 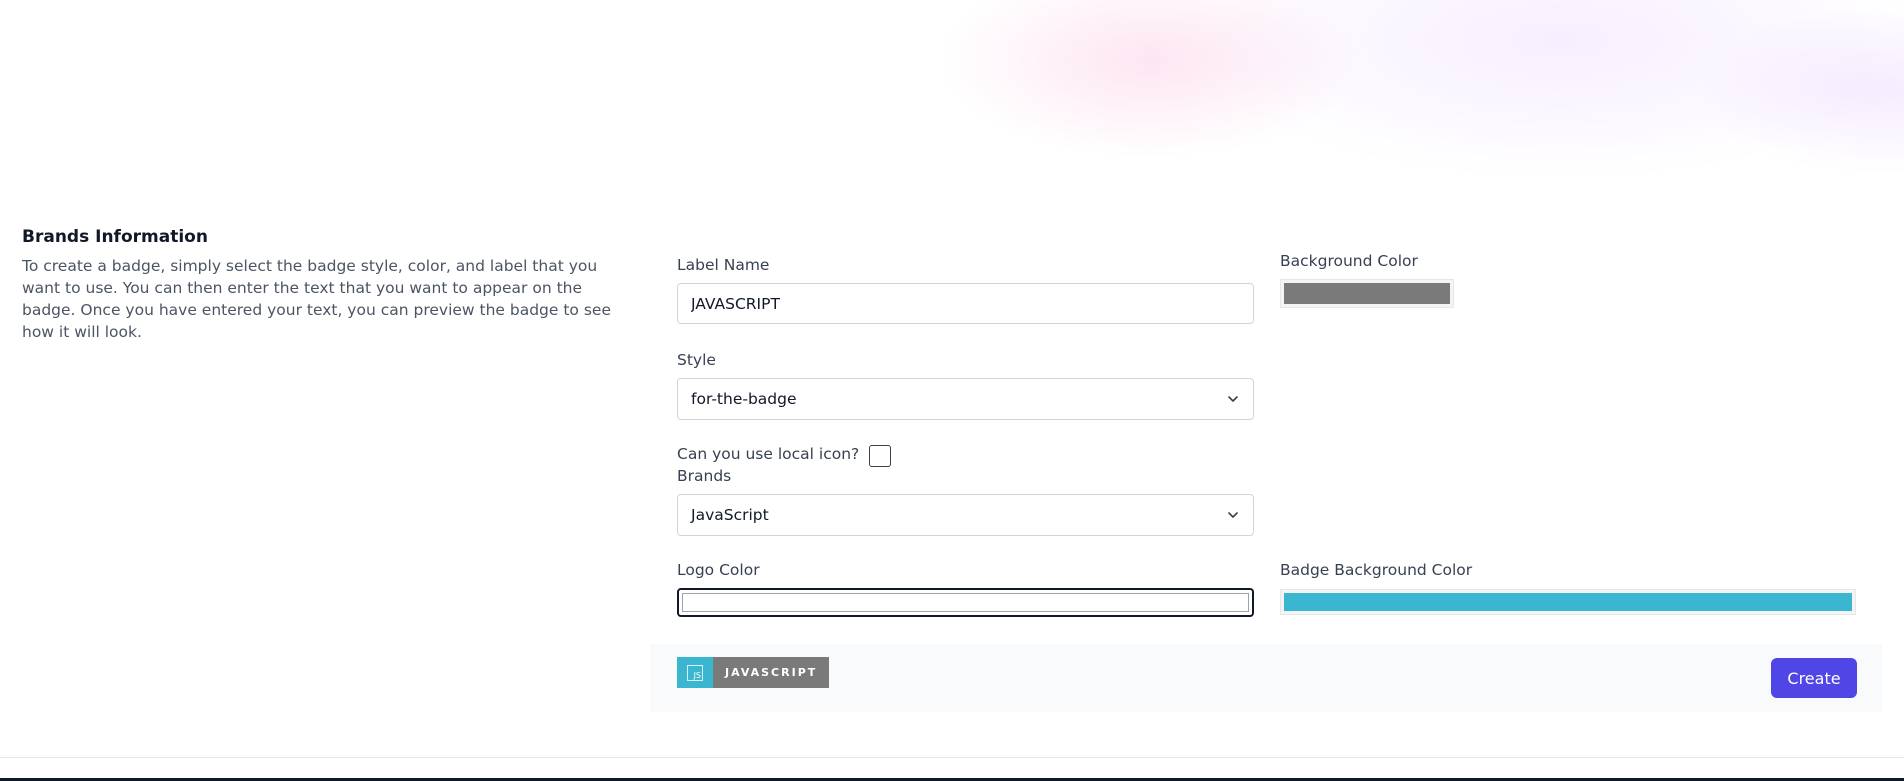 I want to click on badge-background-color-label: Badge Background Color, so click(x=1376, y=570).